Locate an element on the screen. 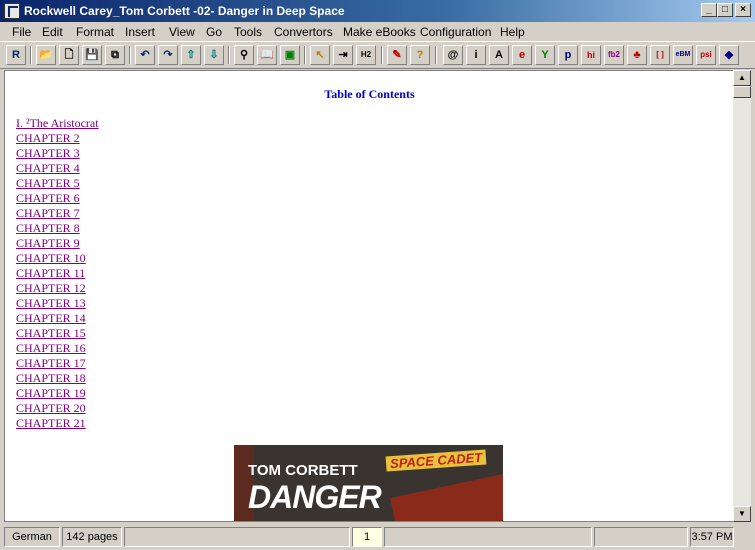 This screenshot has width=755, height=550. list-item: CHAPTER 3 is located at coordinates (57, 153).